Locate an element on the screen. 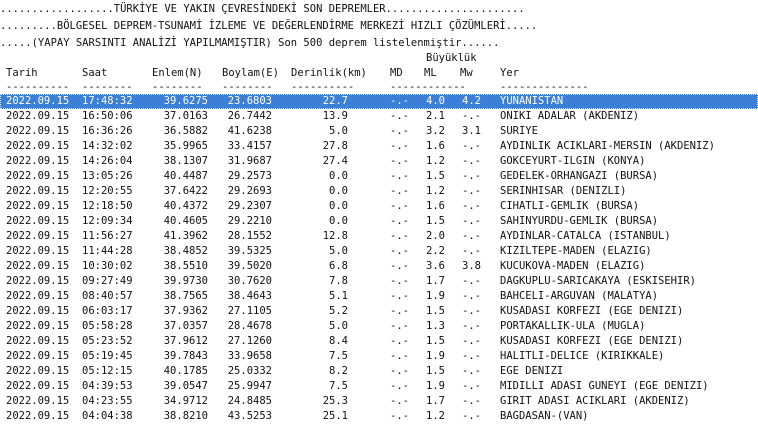 This screenshot has width=758, height=424. cell-place: AYDINLIK ACIKLARI-MERSIN (AKDENIZ) is located at coordinates (607, 146).